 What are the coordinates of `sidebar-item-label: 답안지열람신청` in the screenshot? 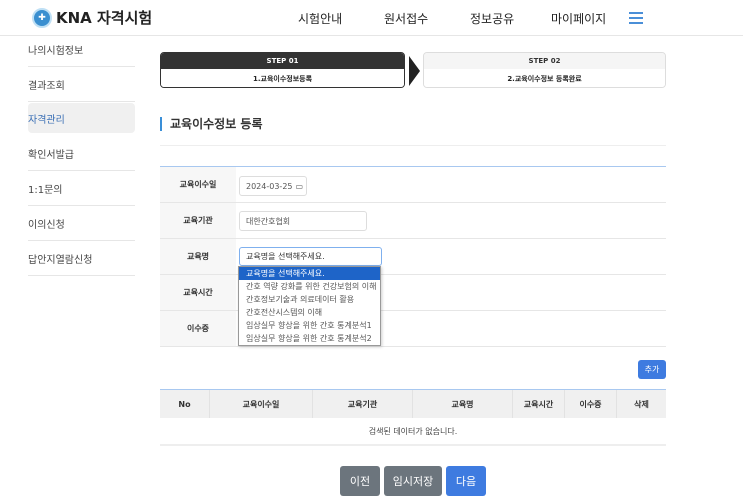 It's located at (60, 260).